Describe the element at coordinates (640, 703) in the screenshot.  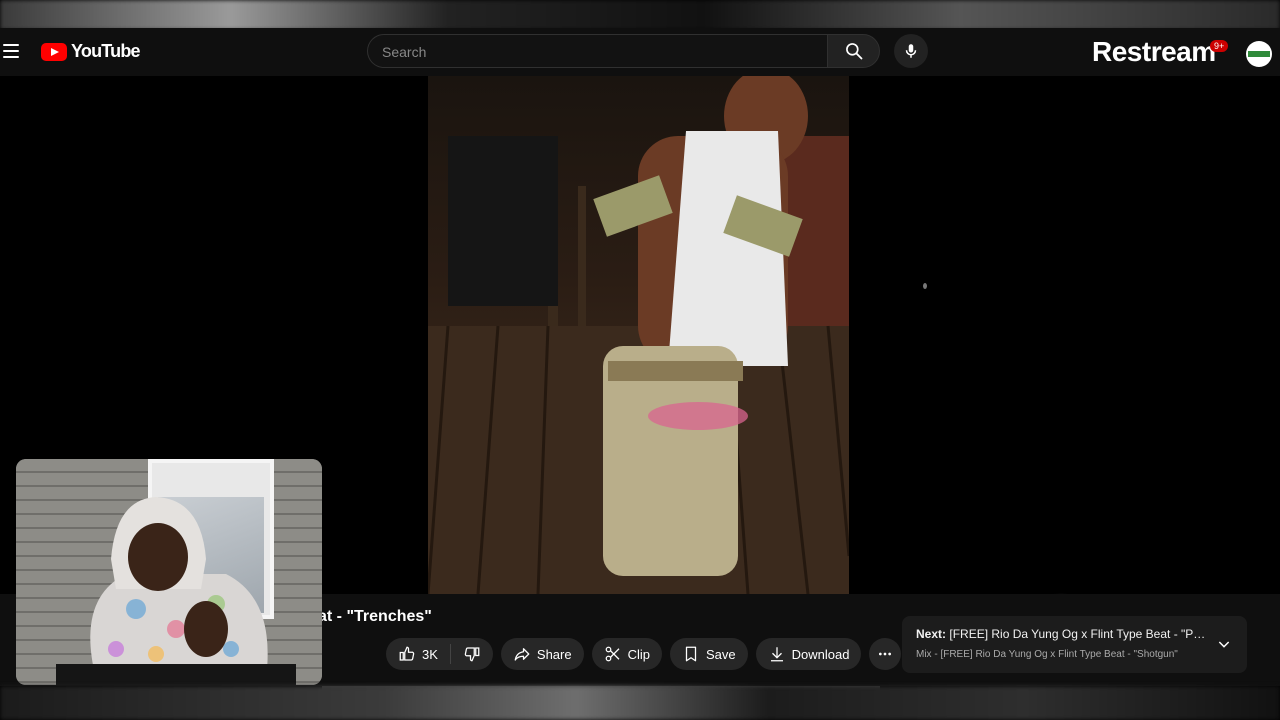
I see `stream-background-bottom` at that location.